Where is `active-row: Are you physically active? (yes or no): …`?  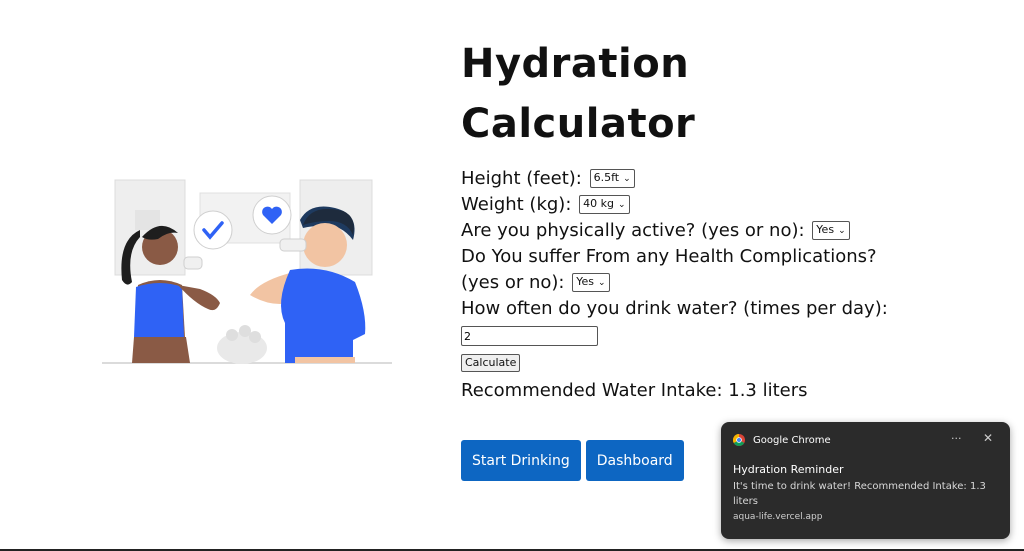 active-row: Are you physically active? (yes or no): … is located at coordinates (696, 231).